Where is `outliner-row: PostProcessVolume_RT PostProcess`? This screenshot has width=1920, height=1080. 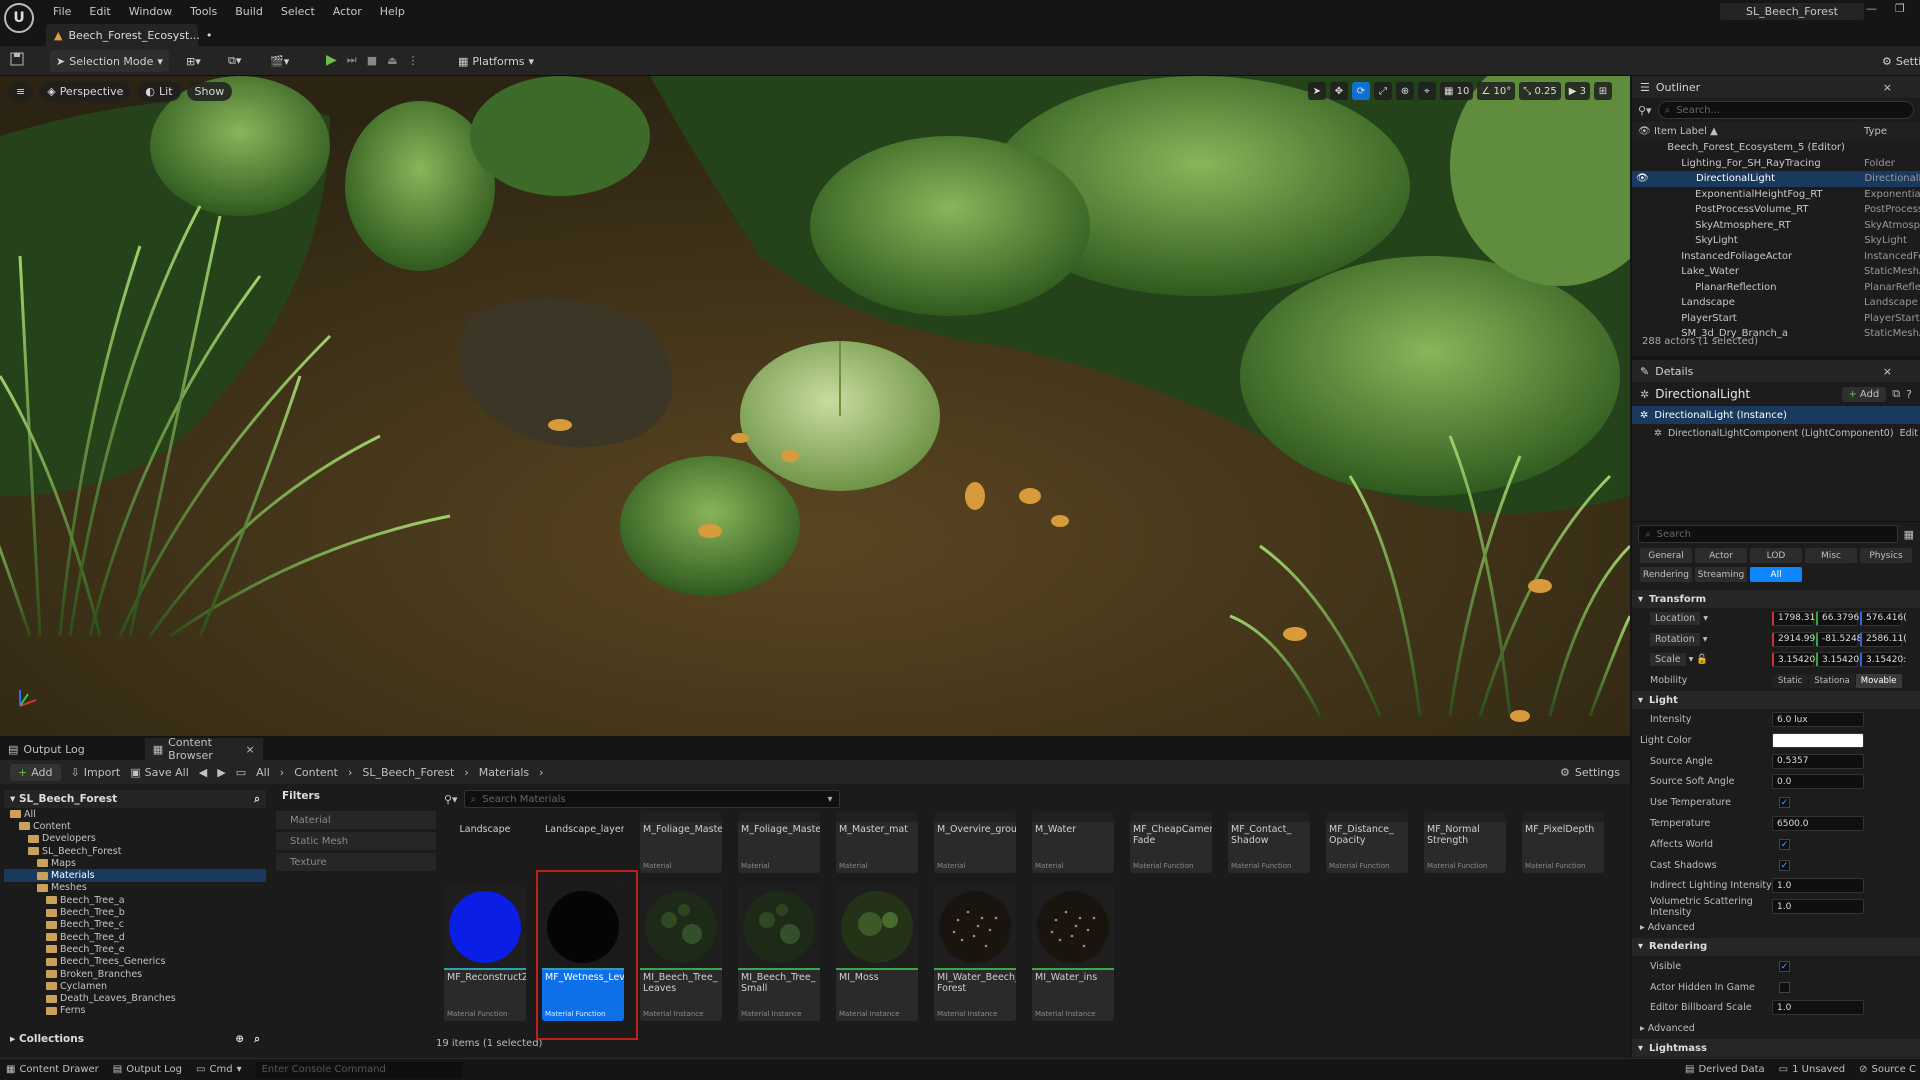 outliner-row: PostProcessVolume_RT PostProcess is located at coordinates (1776, 210).